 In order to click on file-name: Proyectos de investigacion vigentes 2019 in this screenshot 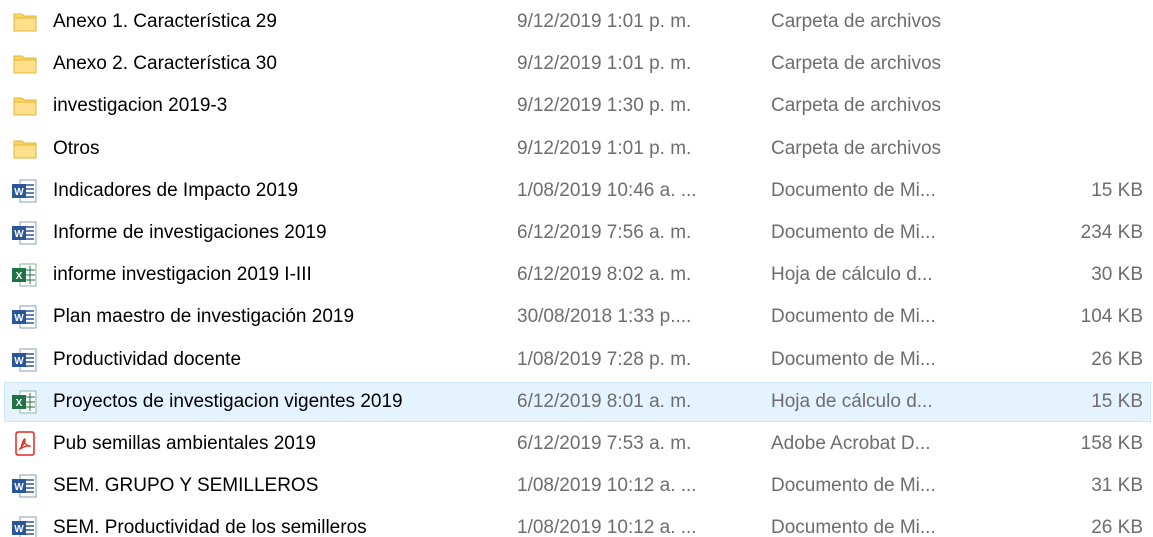, I will do `click(228, 401)`.